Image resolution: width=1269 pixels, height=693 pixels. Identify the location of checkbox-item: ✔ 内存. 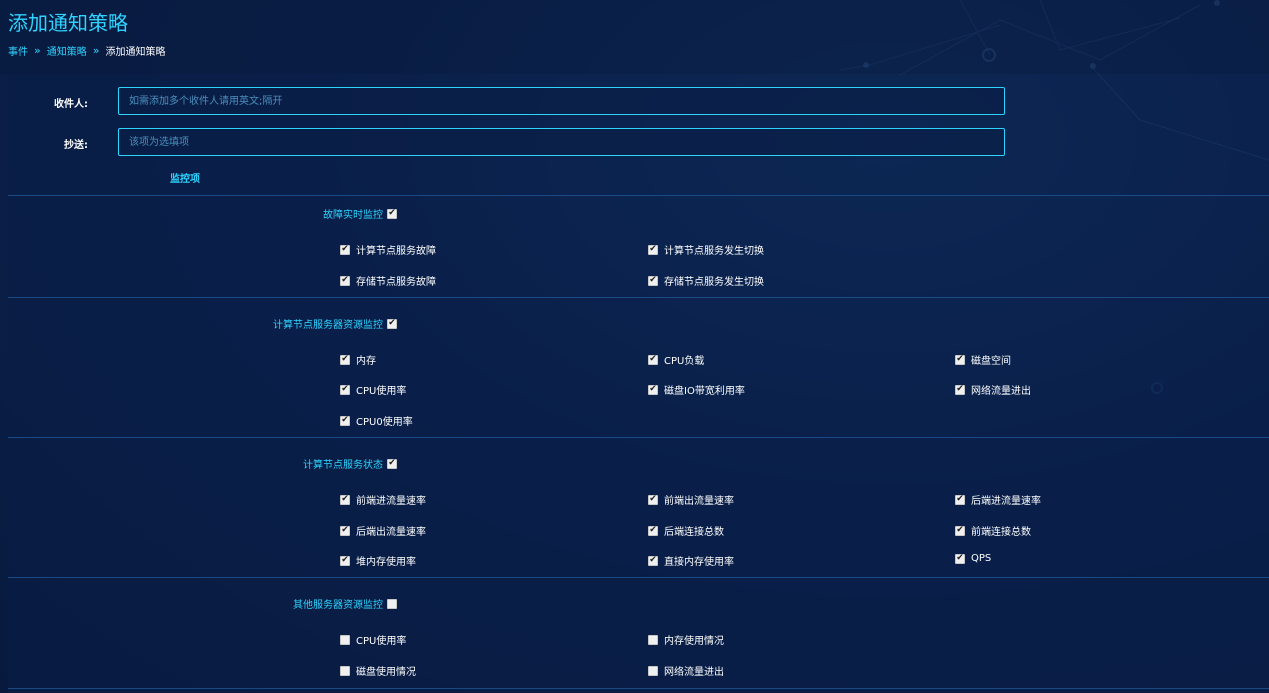
(358, 359).